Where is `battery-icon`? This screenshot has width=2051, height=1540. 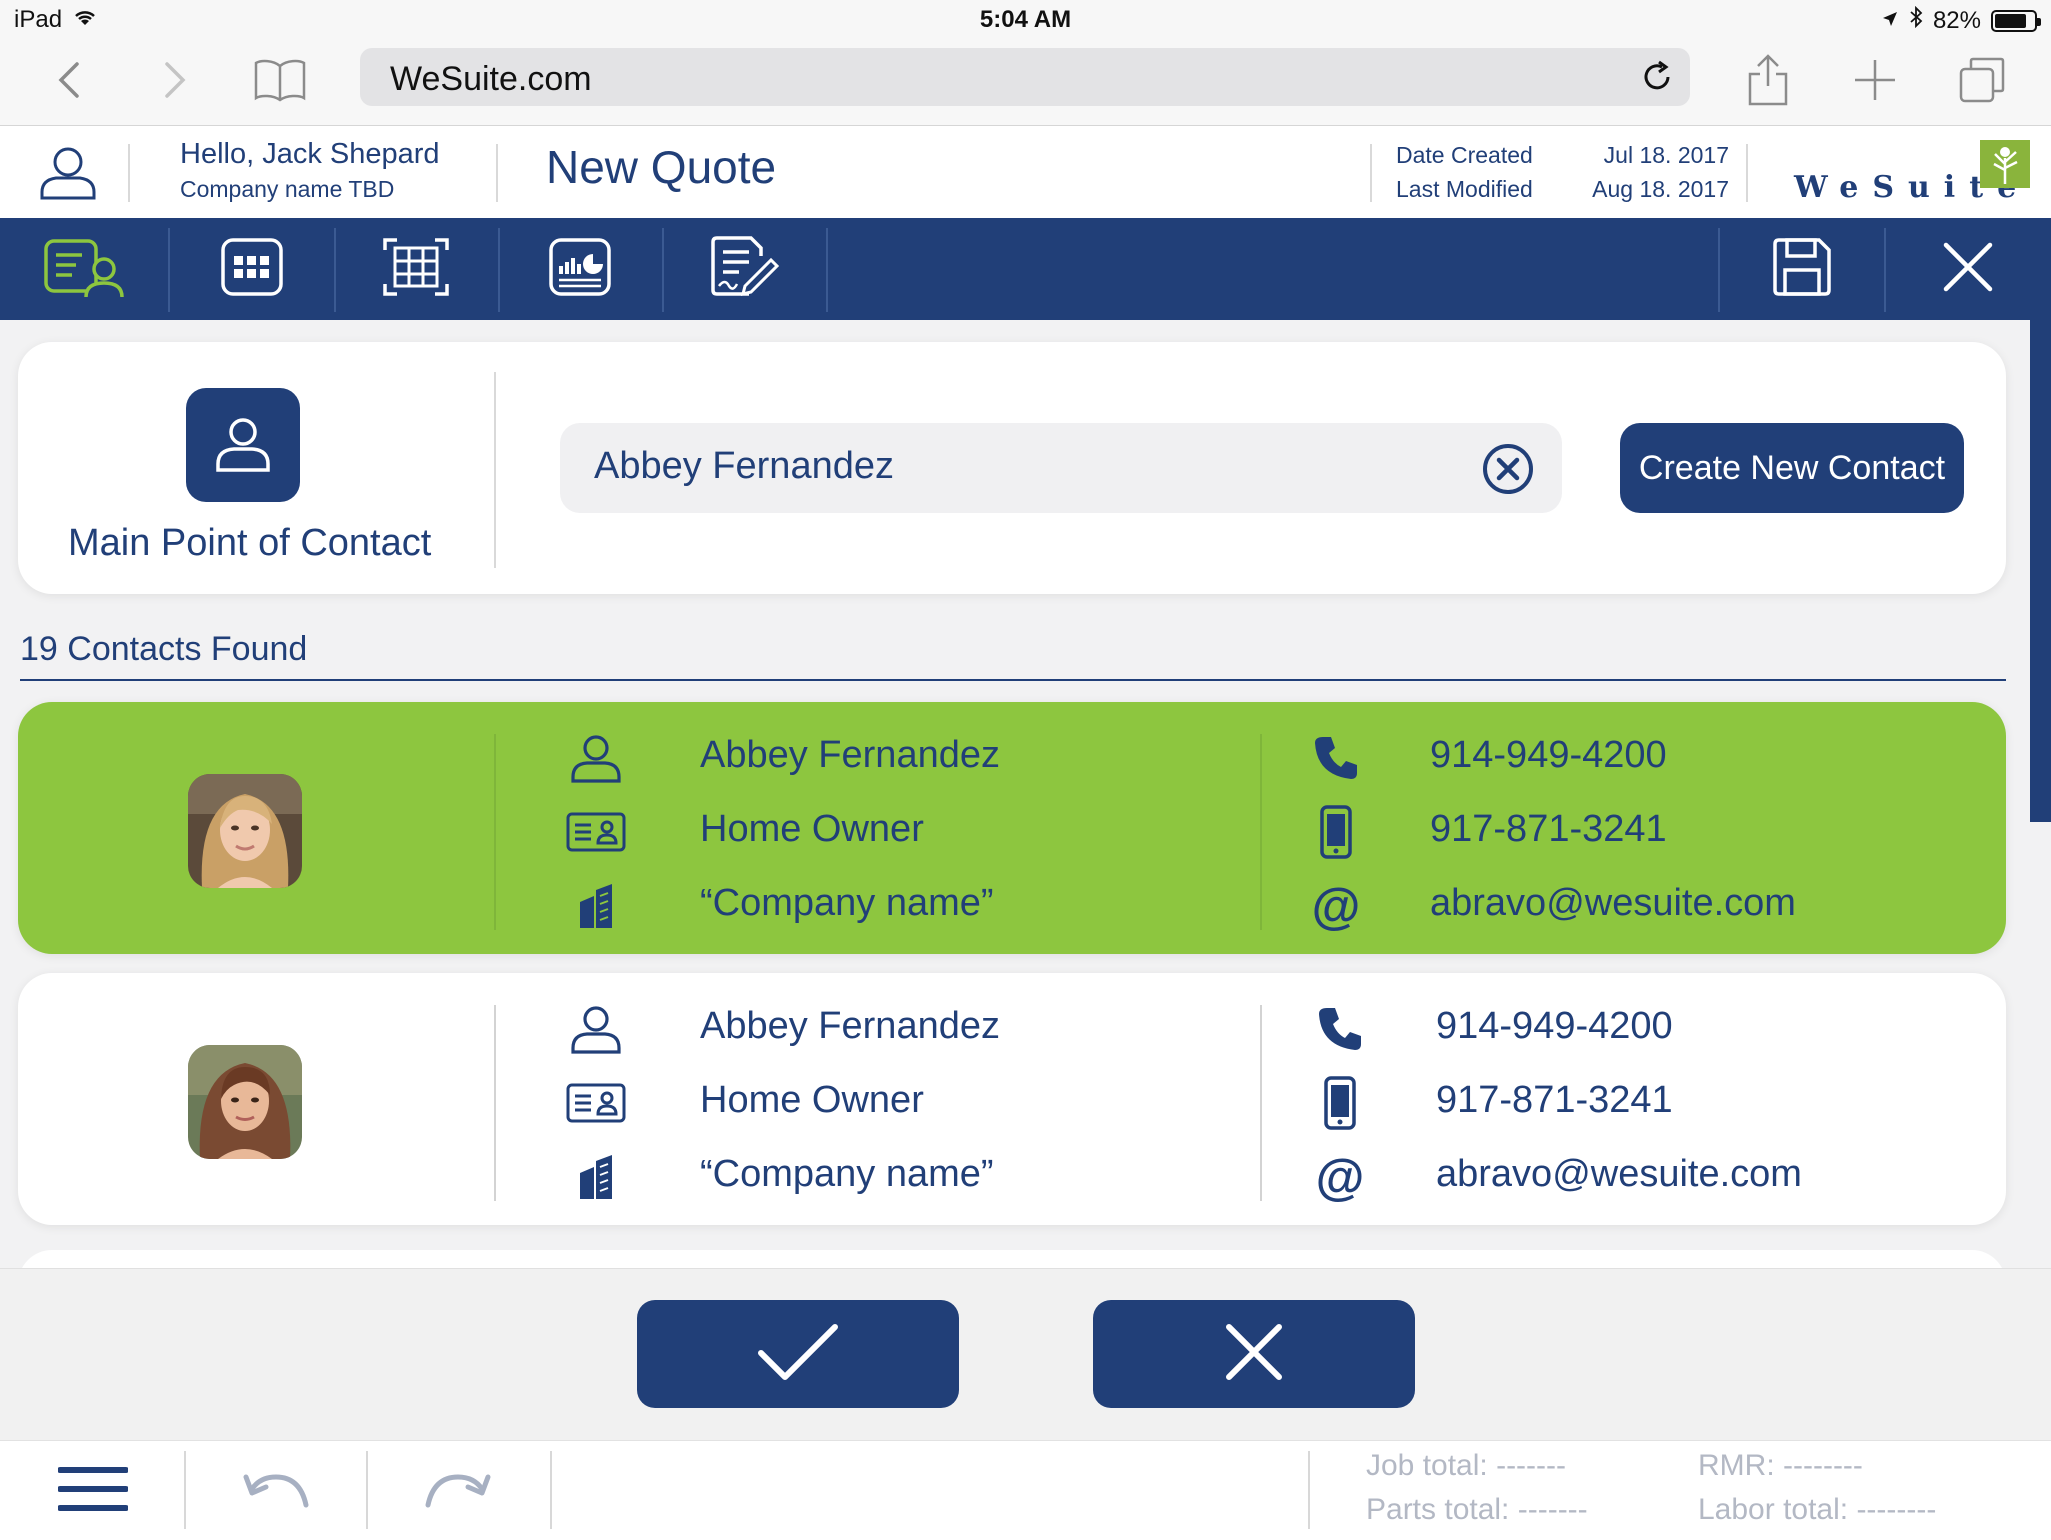
battery-icon is located at coordinates (2016, 20).